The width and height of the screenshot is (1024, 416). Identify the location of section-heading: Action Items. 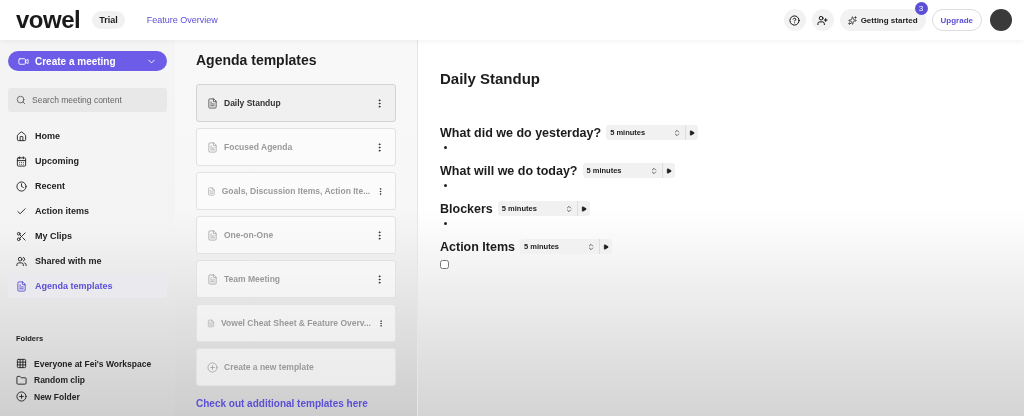
(477, 246).